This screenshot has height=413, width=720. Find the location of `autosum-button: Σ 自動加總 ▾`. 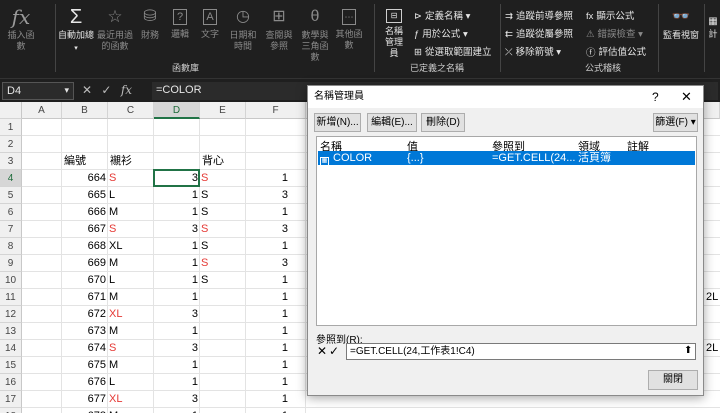

autosum-button: Σ 自動加總 ▾ is located at coordinates (76, 30).